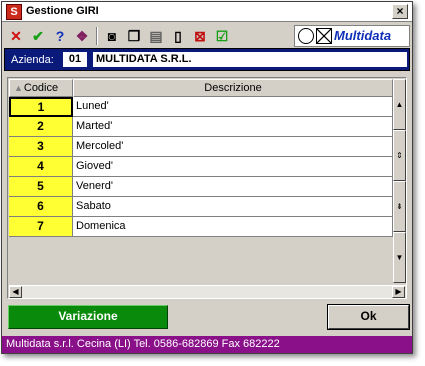 The image size is (425, 366). What do you see at coordinates (60, 36) in the screenshot?
I see `help-icon: ?` at bounding box center [60, 36].